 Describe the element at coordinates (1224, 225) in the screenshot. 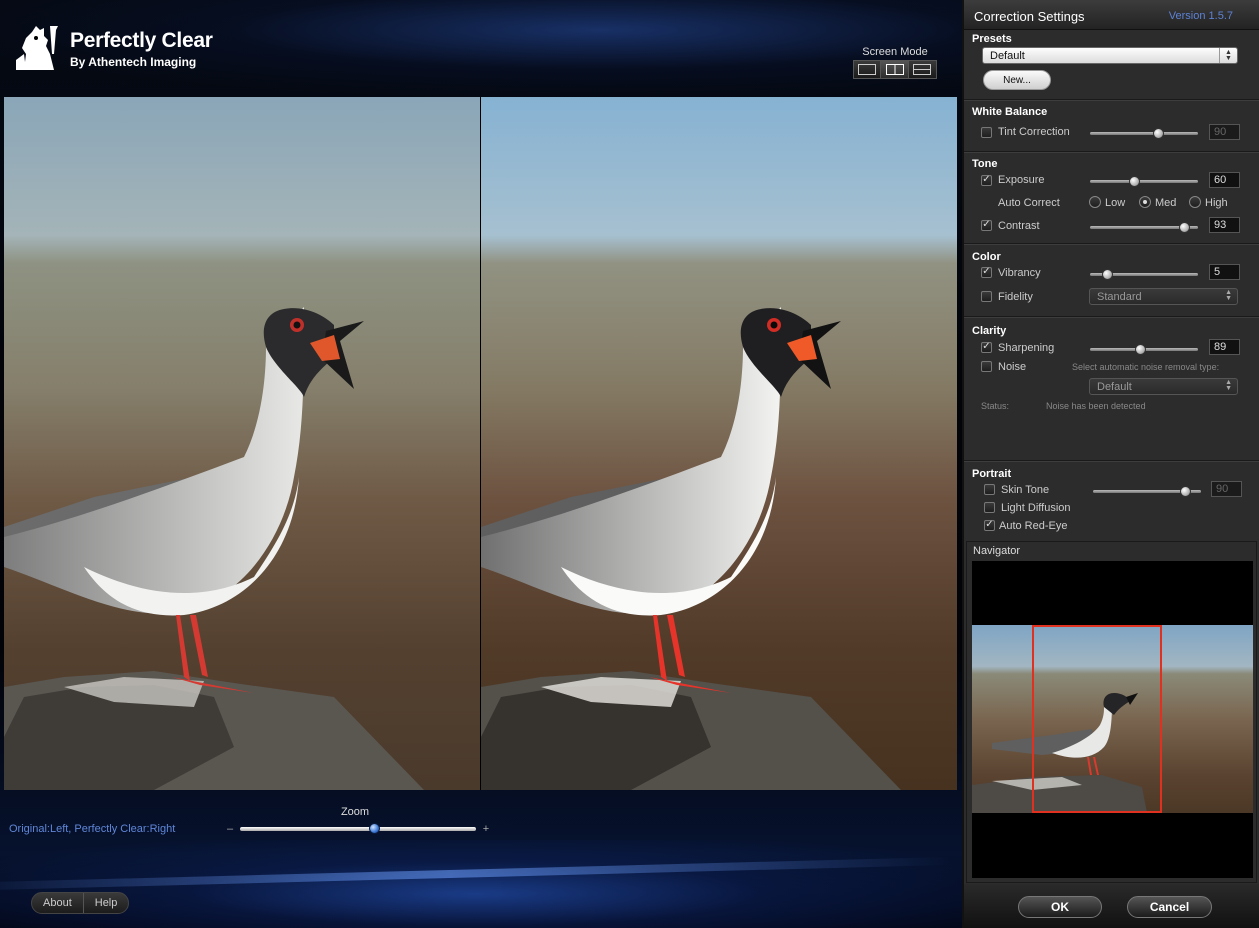

I see `contrast-value: 93` at that location.